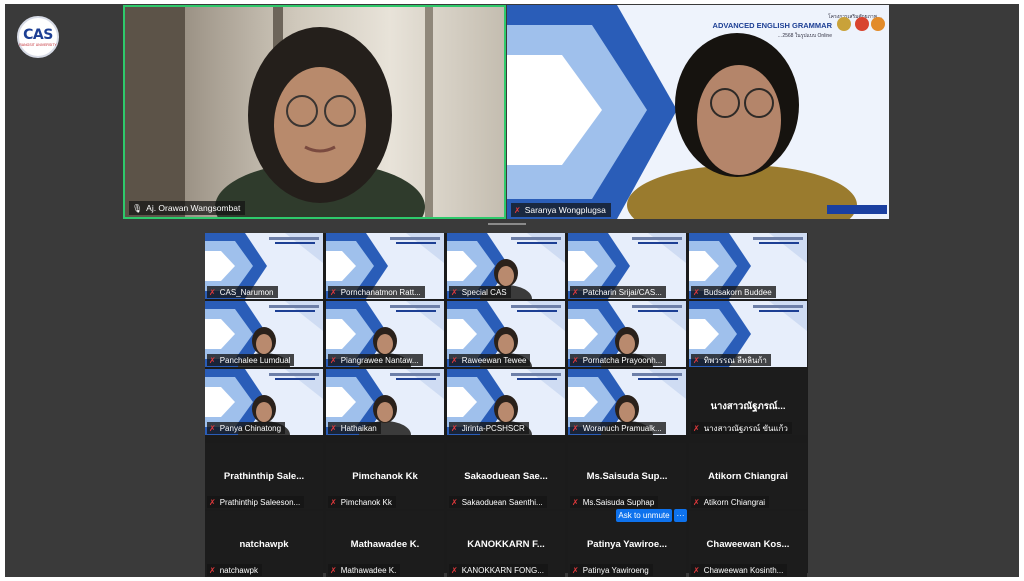  Describe the element at coordinates (844, 24) in the screenshot. I see `emblem-icon` at that location.